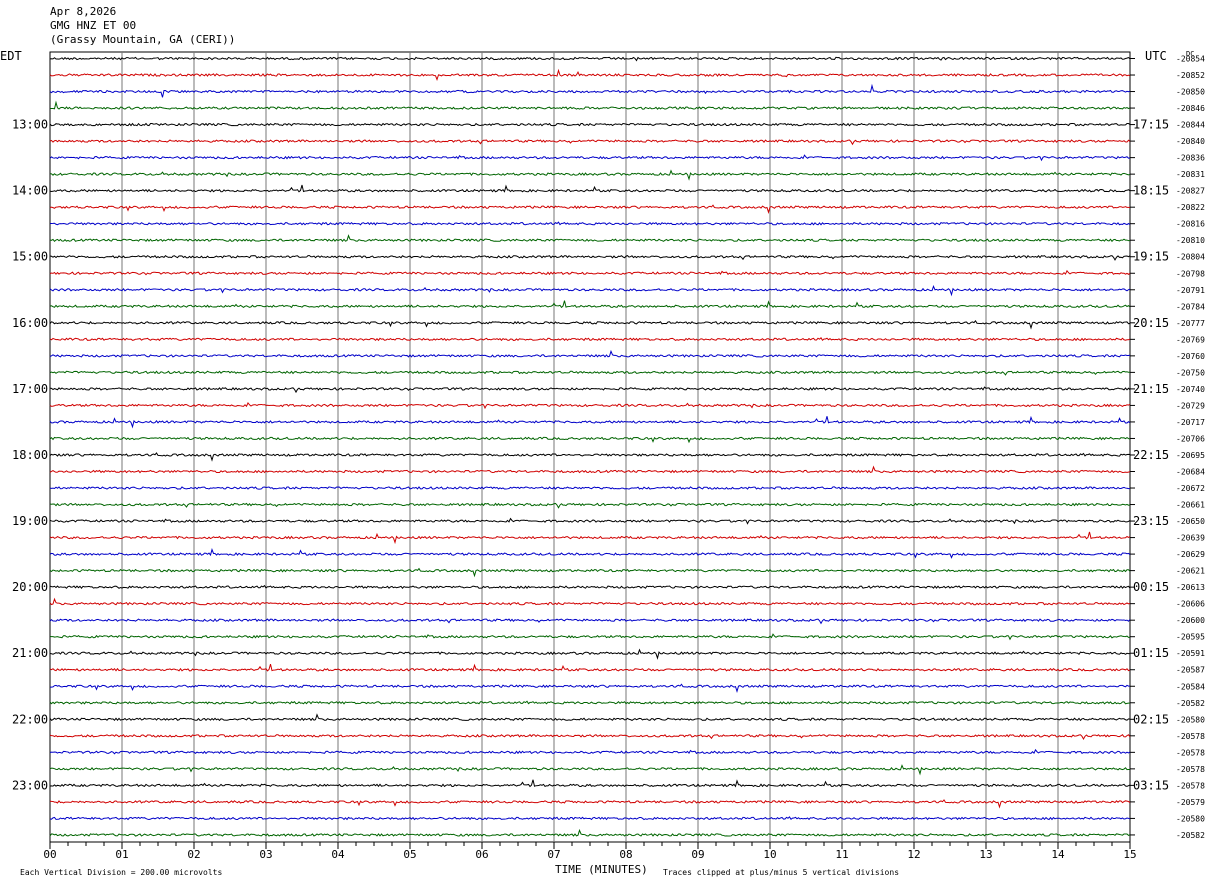 Image resolution: width=1210 pixels, height=886 pixels. What do you see at coordinates (1190, 405) in the screenshot?
I see `dc-offset-label: -20729` at bounding box center [1190, 405].